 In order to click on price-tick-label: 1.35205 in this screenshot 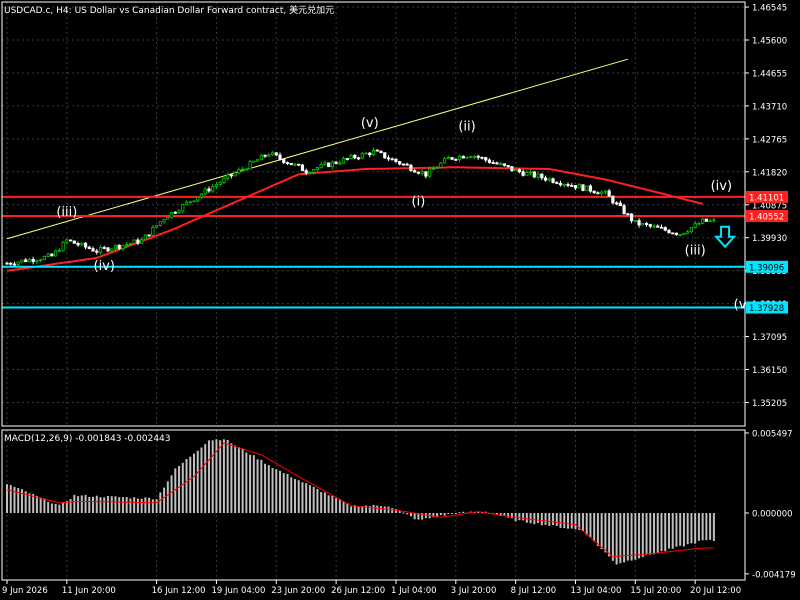, I will do `click(769, 404)`.